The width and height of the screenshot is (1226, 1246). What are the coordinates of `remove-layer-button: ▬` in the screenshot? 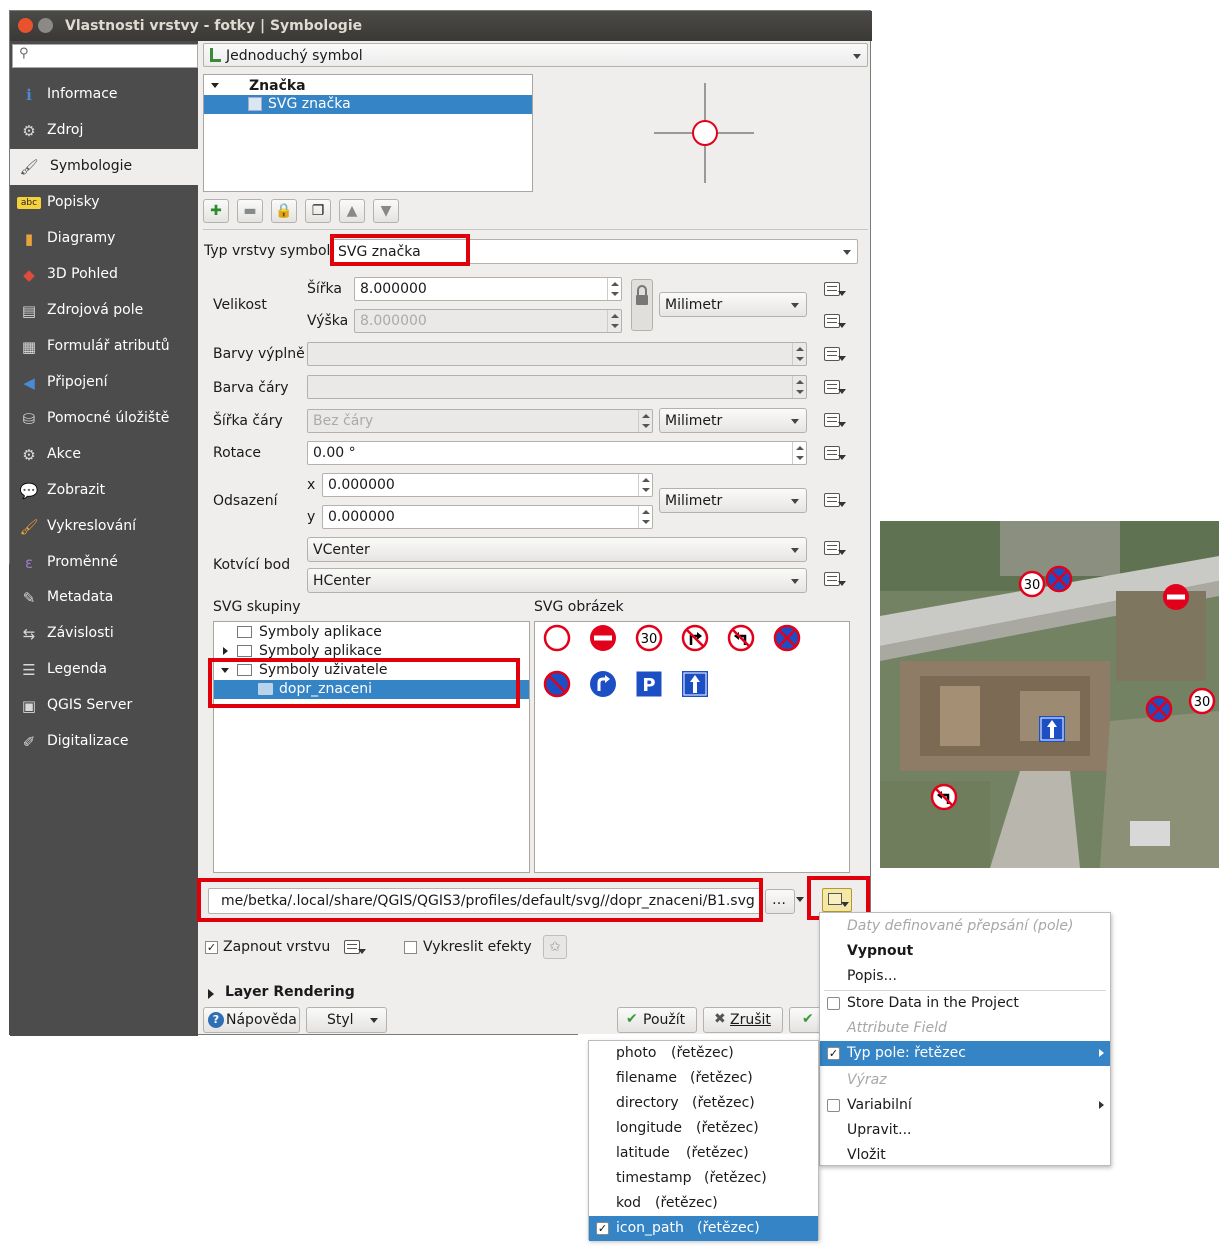 It's located at (250, 211).